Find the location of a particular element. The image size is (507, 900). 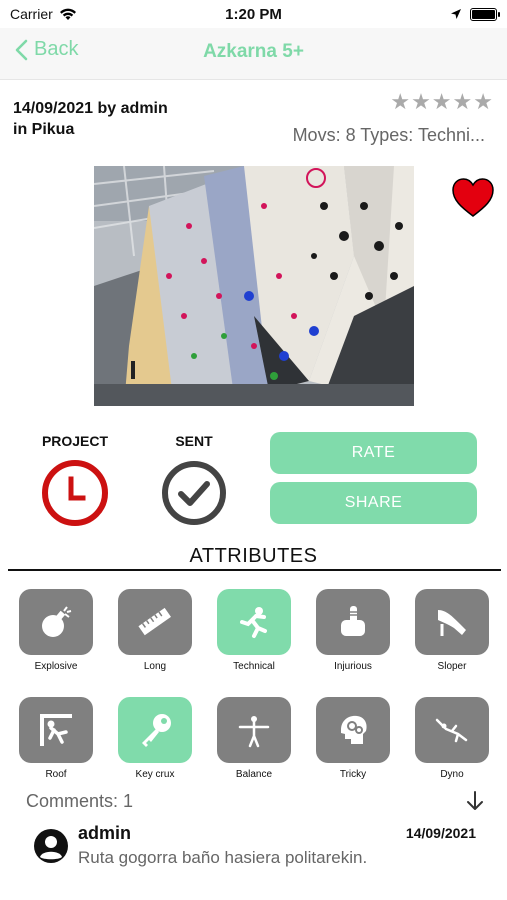

sent-toggle: SENT is located at coordinates (194, 481).